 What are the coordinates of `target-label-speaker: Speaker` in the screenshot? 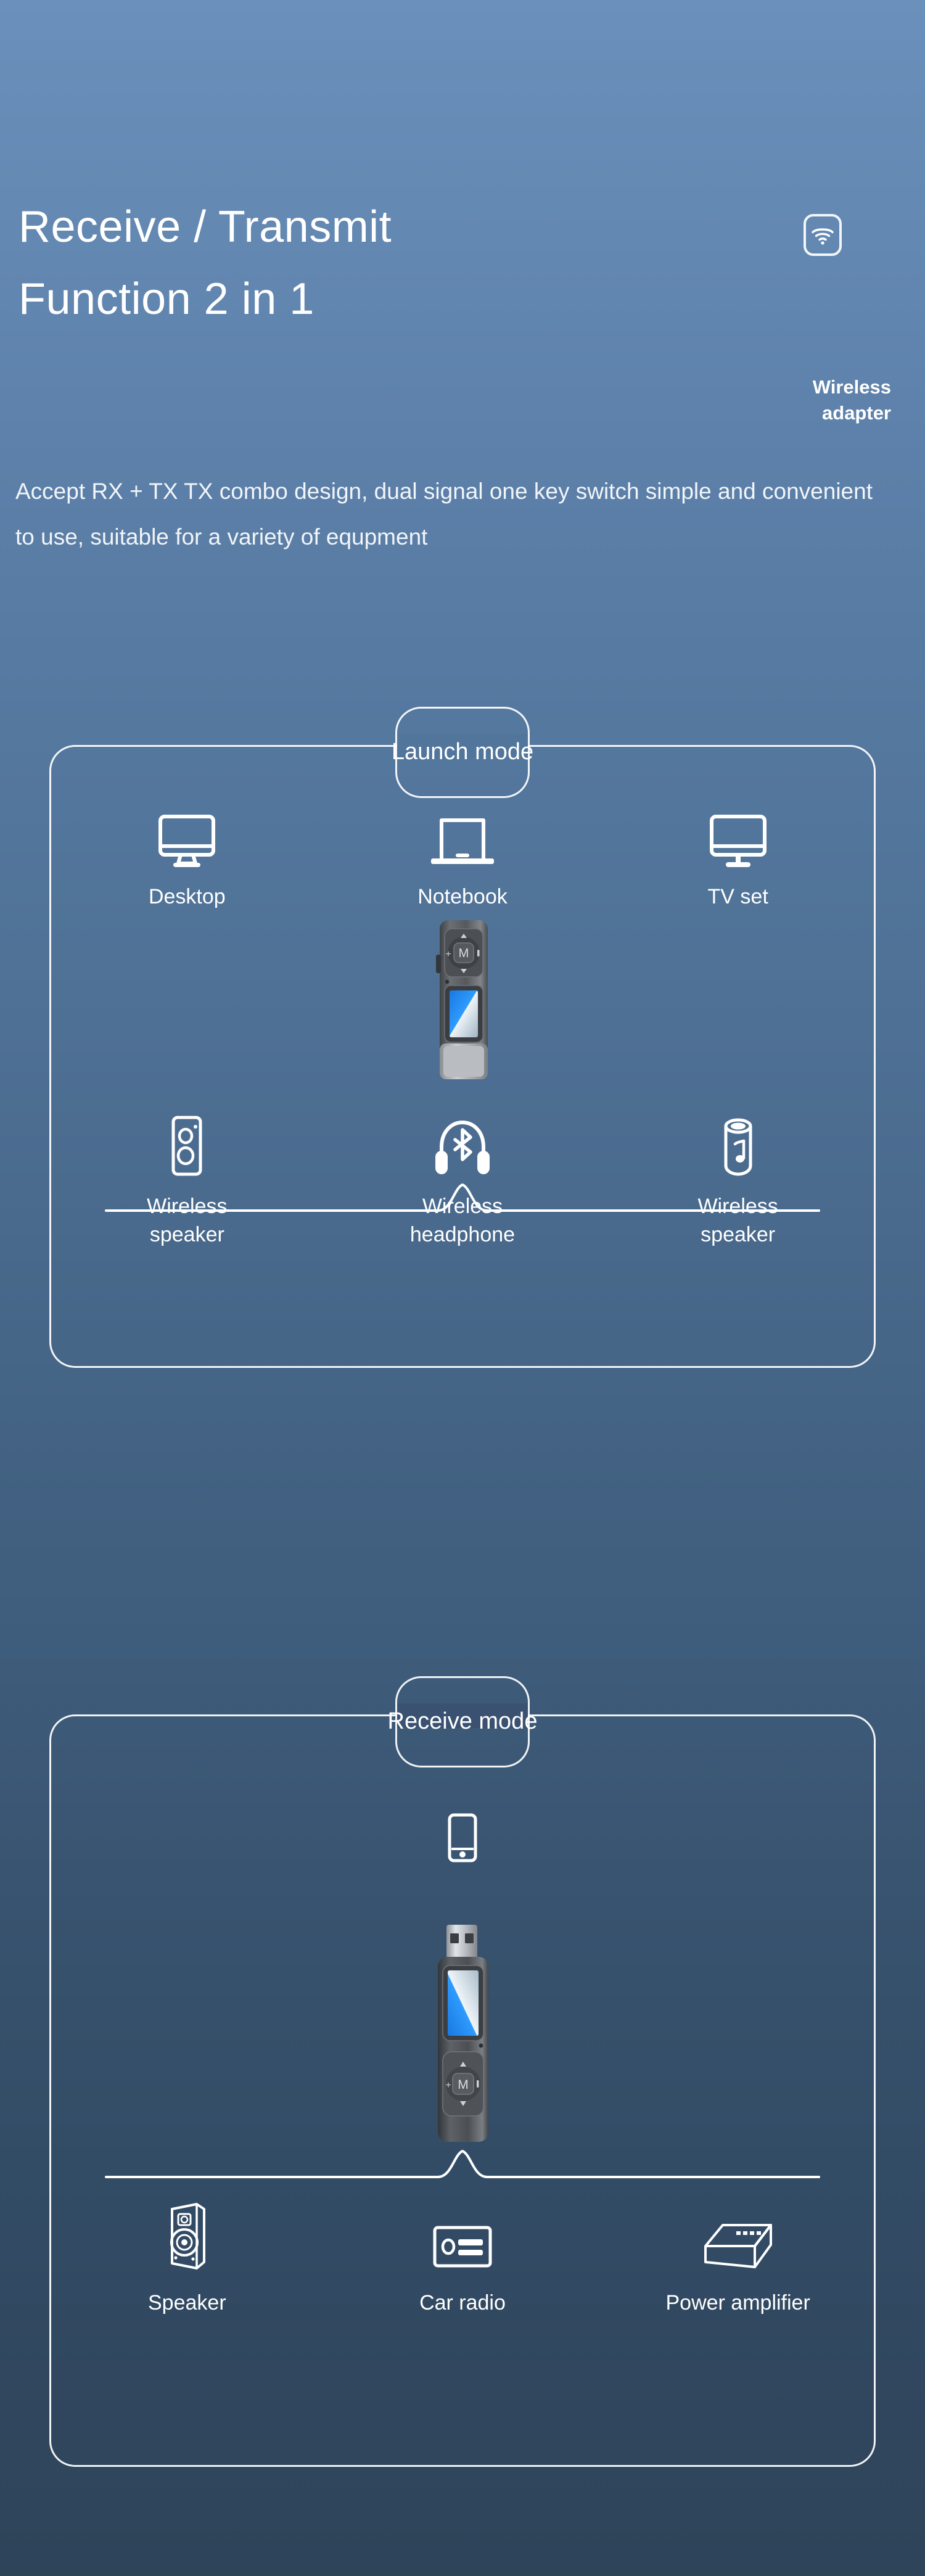 It's located at (187, 2303).